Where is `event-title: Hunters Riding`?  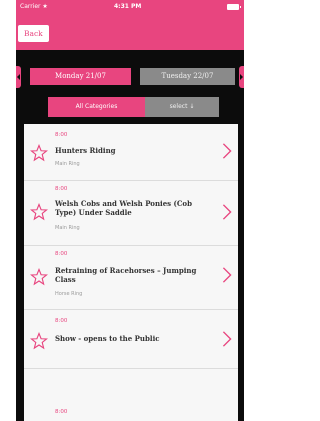
event-title: Hunters Riding is located at coordinates (85, 150).